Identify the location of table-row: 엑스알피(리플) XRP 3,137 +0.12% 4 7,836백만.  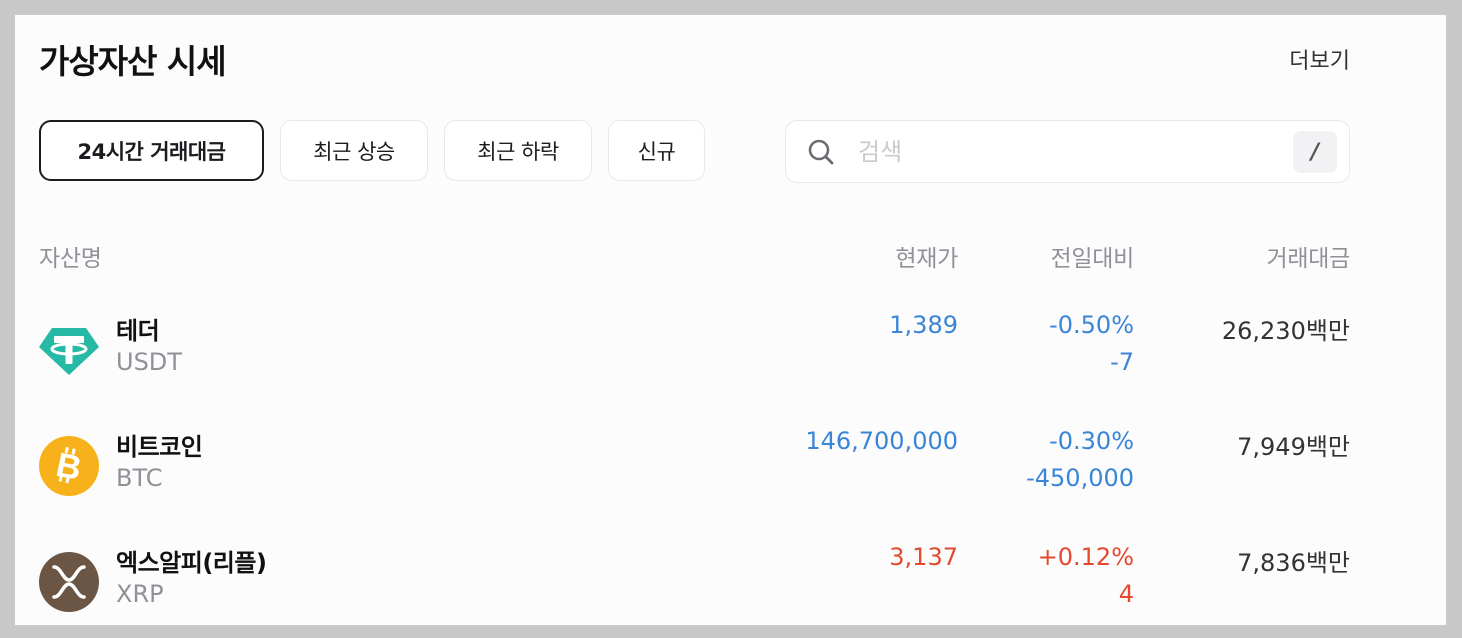
(730, 584).